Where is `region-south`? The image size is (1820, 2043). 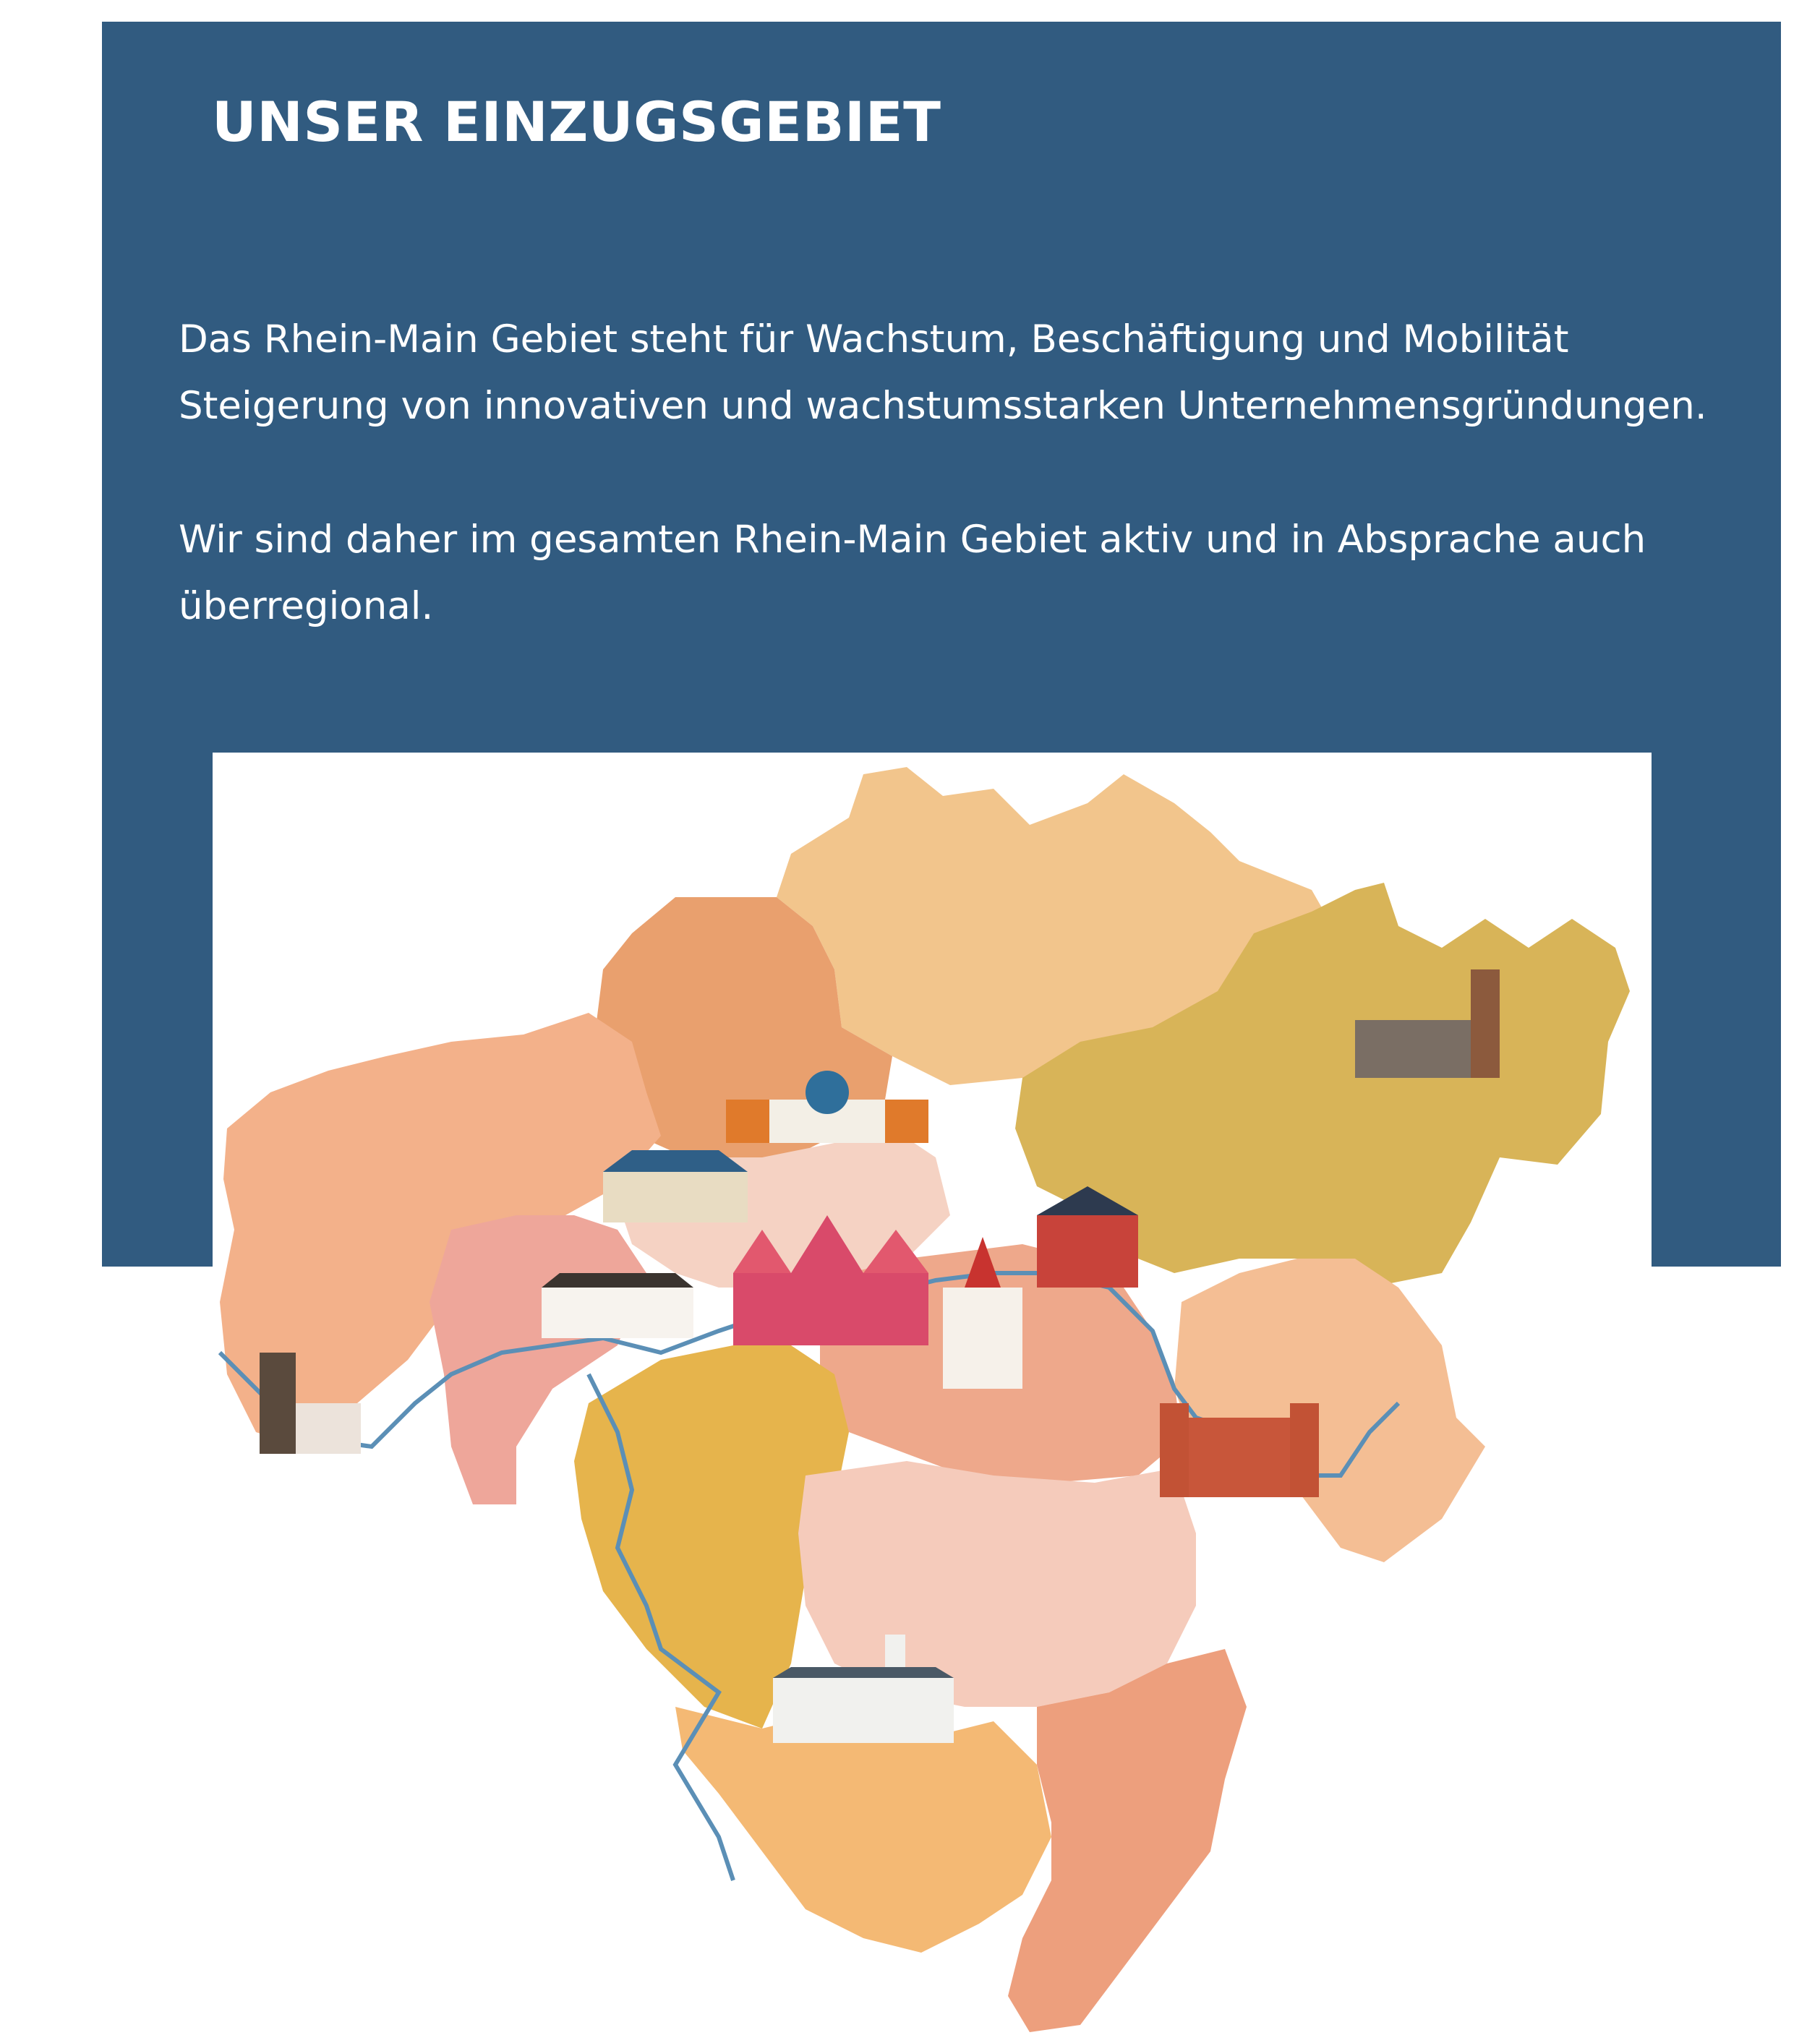
region-south is located at coordinates (863, 1830).